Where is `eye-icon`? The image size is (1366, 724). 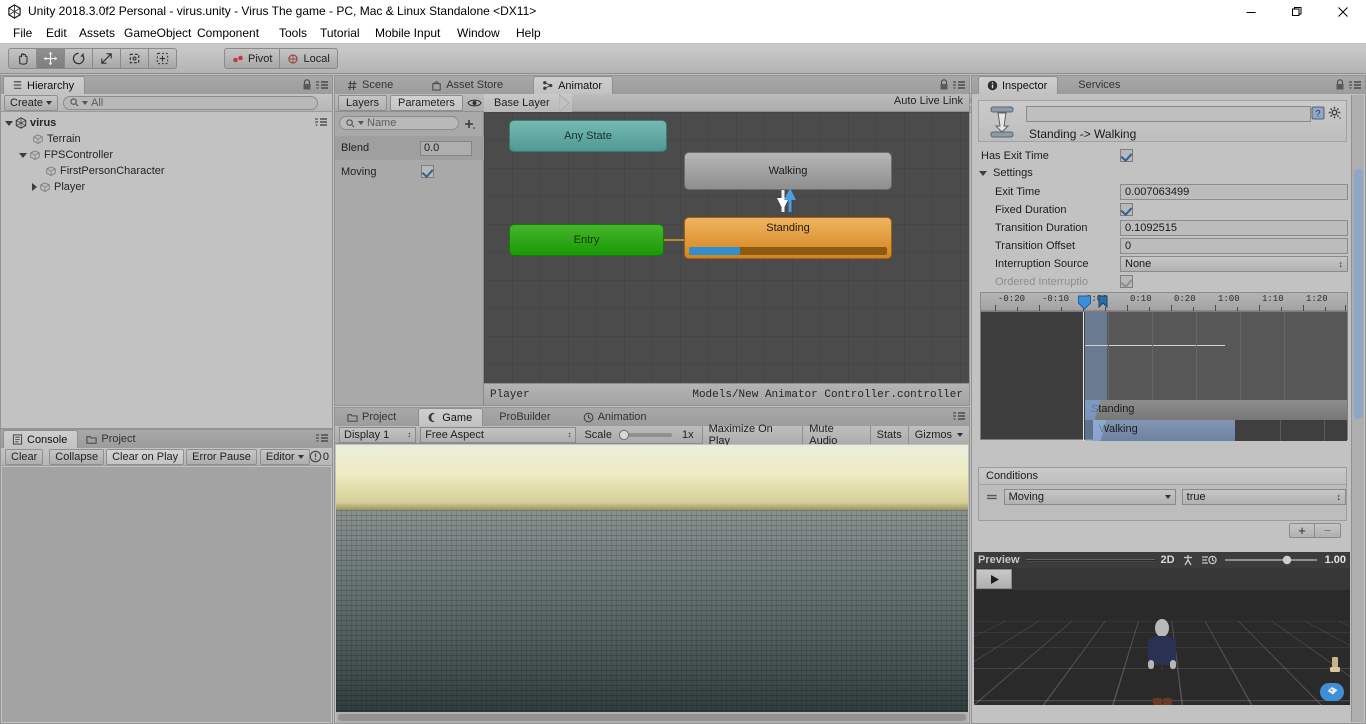 eye-icon is located at coordinates (474, 103).